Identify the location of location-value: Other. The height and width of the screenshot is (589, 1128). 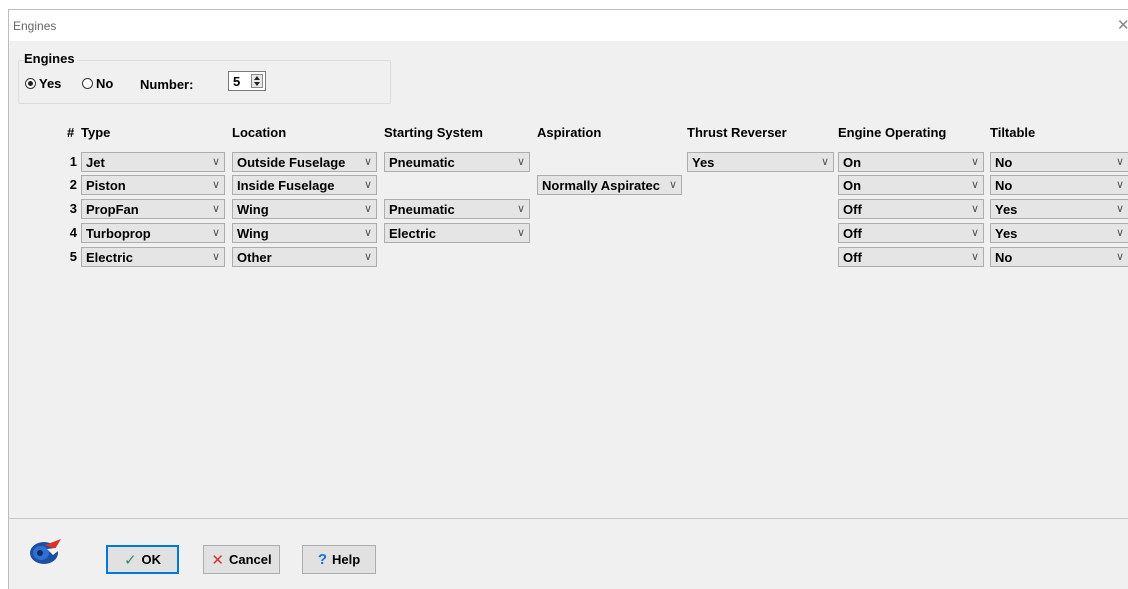
(254, 257).